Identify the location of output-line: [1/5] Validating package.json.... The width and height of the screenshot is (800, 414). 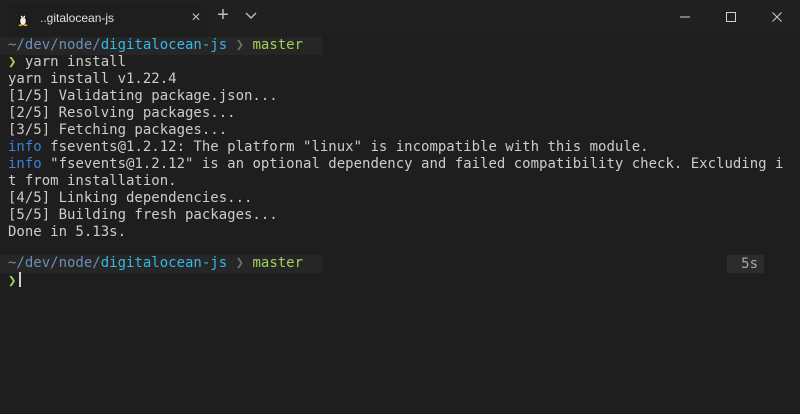
(143, 96).